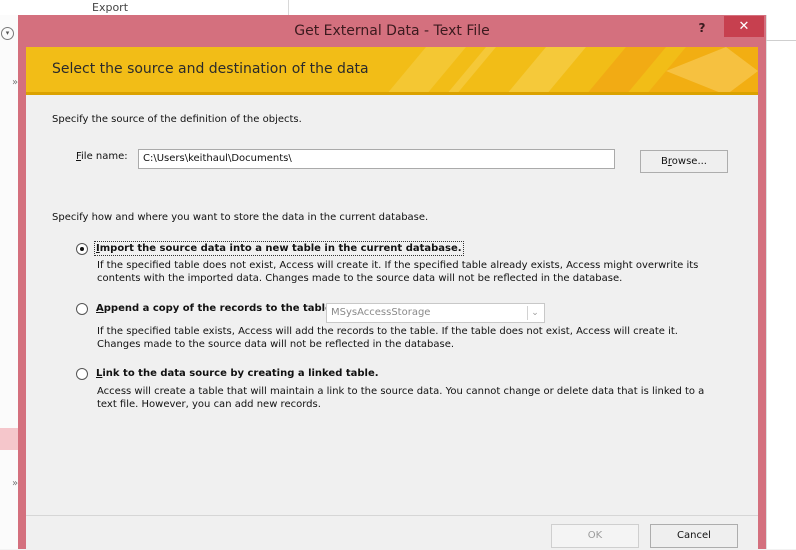 The height and width of the screenshot is (550, 796). I want to click on cancel-button: Cancel, so click(694, 536).